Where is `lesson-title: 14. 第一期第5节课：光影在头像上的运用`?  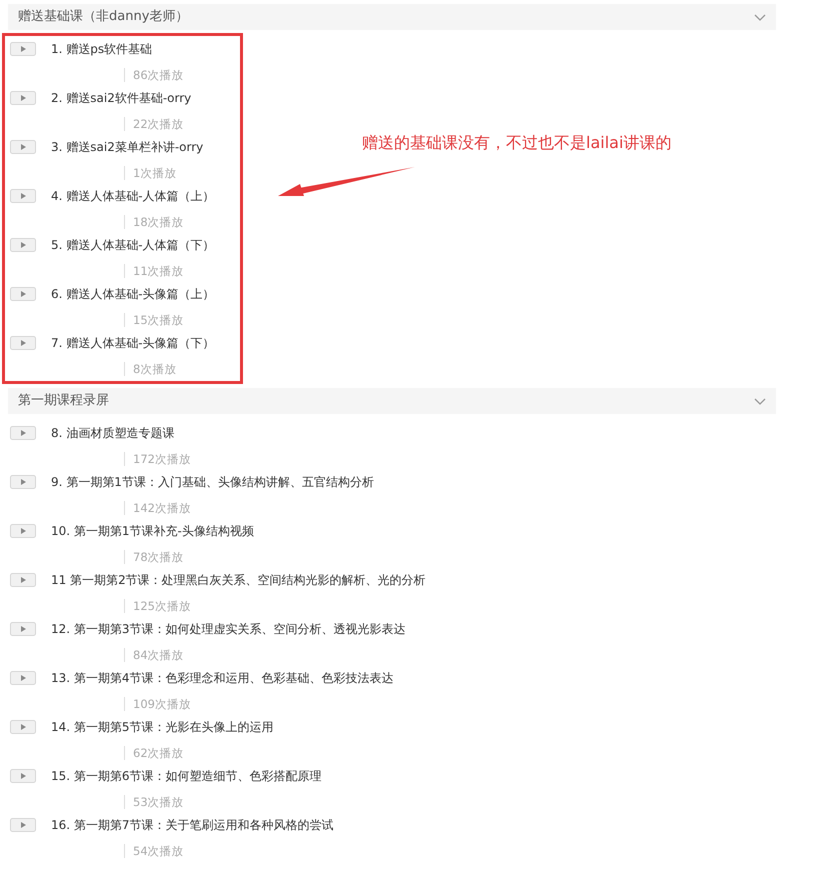 lesson-title: 14. 第一期第5节课：光影在头像上的运用 is located at coordinates (162, 727).